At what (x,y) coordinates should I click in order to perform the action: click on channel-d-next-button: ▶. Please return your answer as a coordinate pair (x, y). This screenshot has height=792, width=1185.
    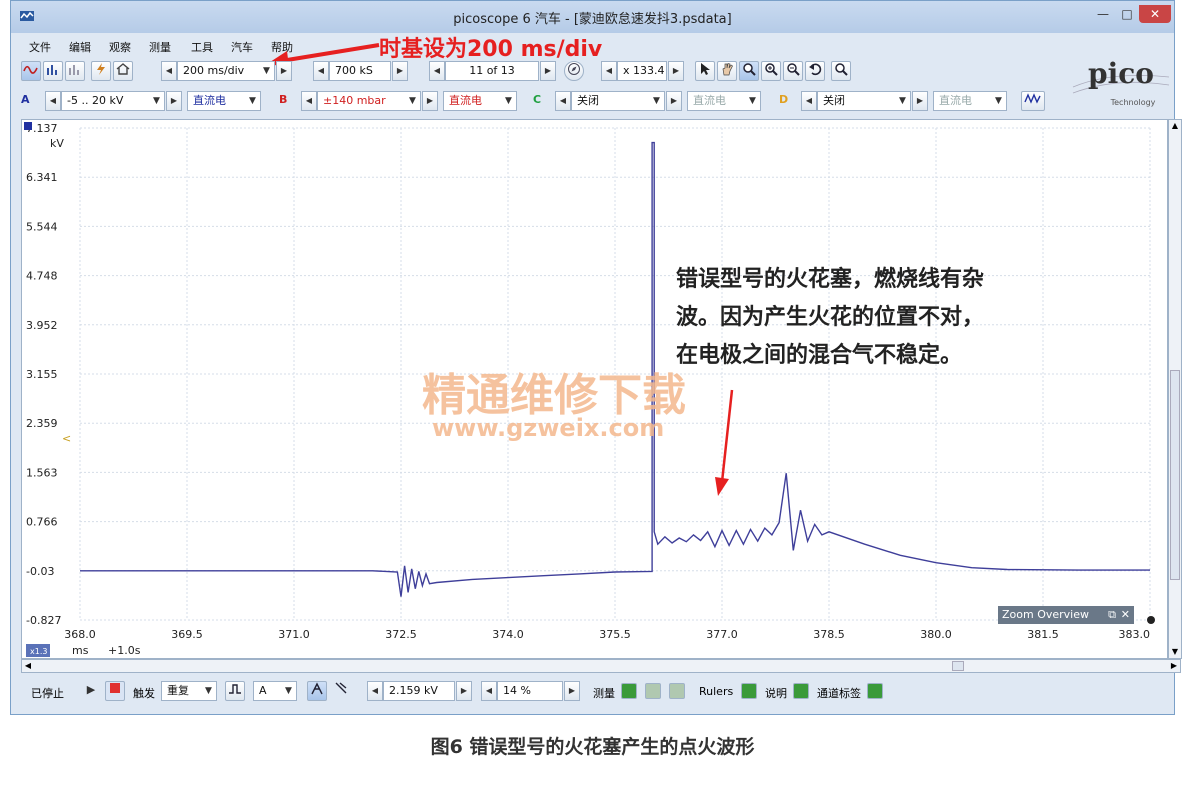
    Looking at the image, I should click on (920, 101).